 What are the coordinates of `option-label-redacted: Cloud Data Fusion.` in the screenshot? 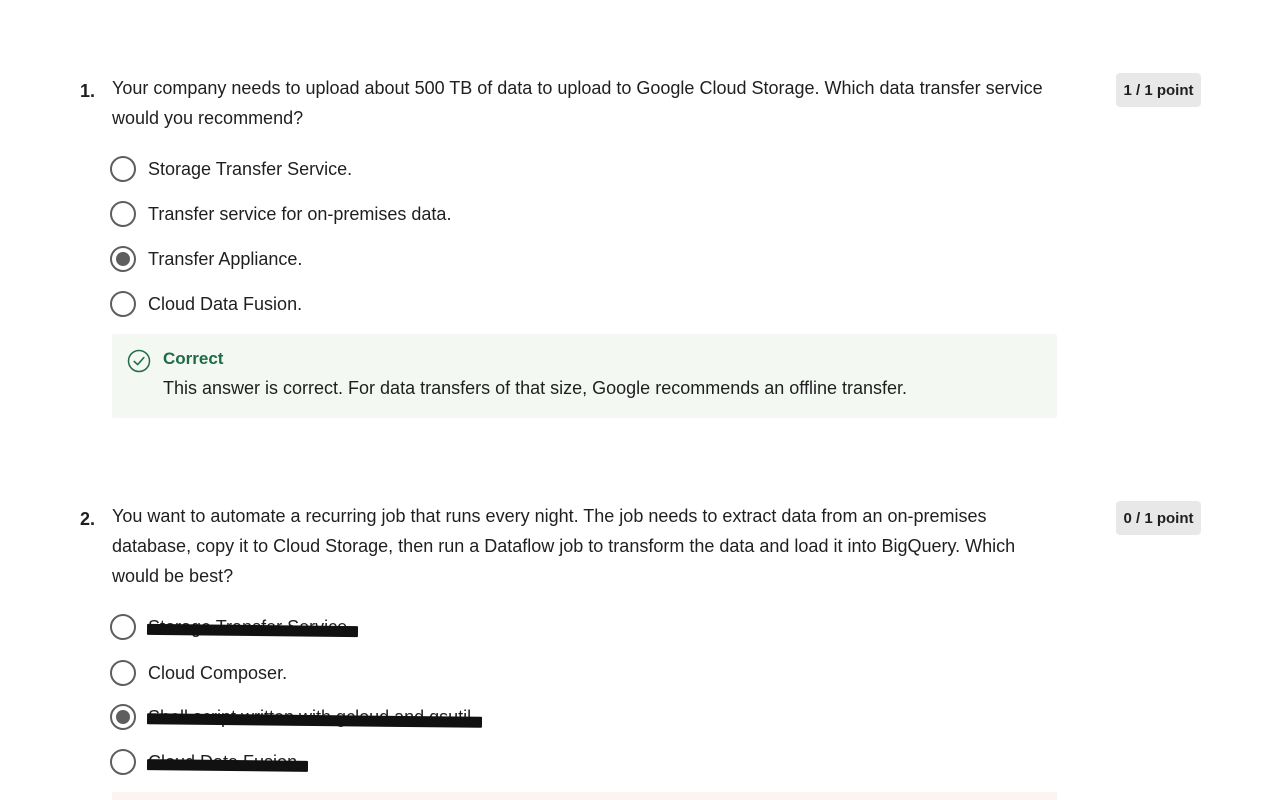 It's located at (227, 762).